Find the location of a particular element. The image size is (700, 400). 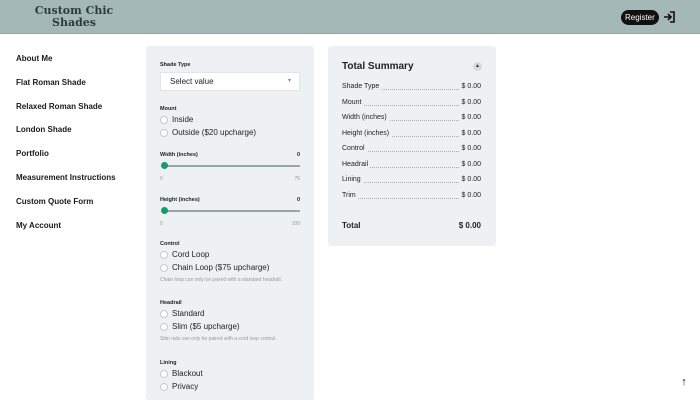

summary-row-label: Width (inches) is located at coordinates (365, 118).